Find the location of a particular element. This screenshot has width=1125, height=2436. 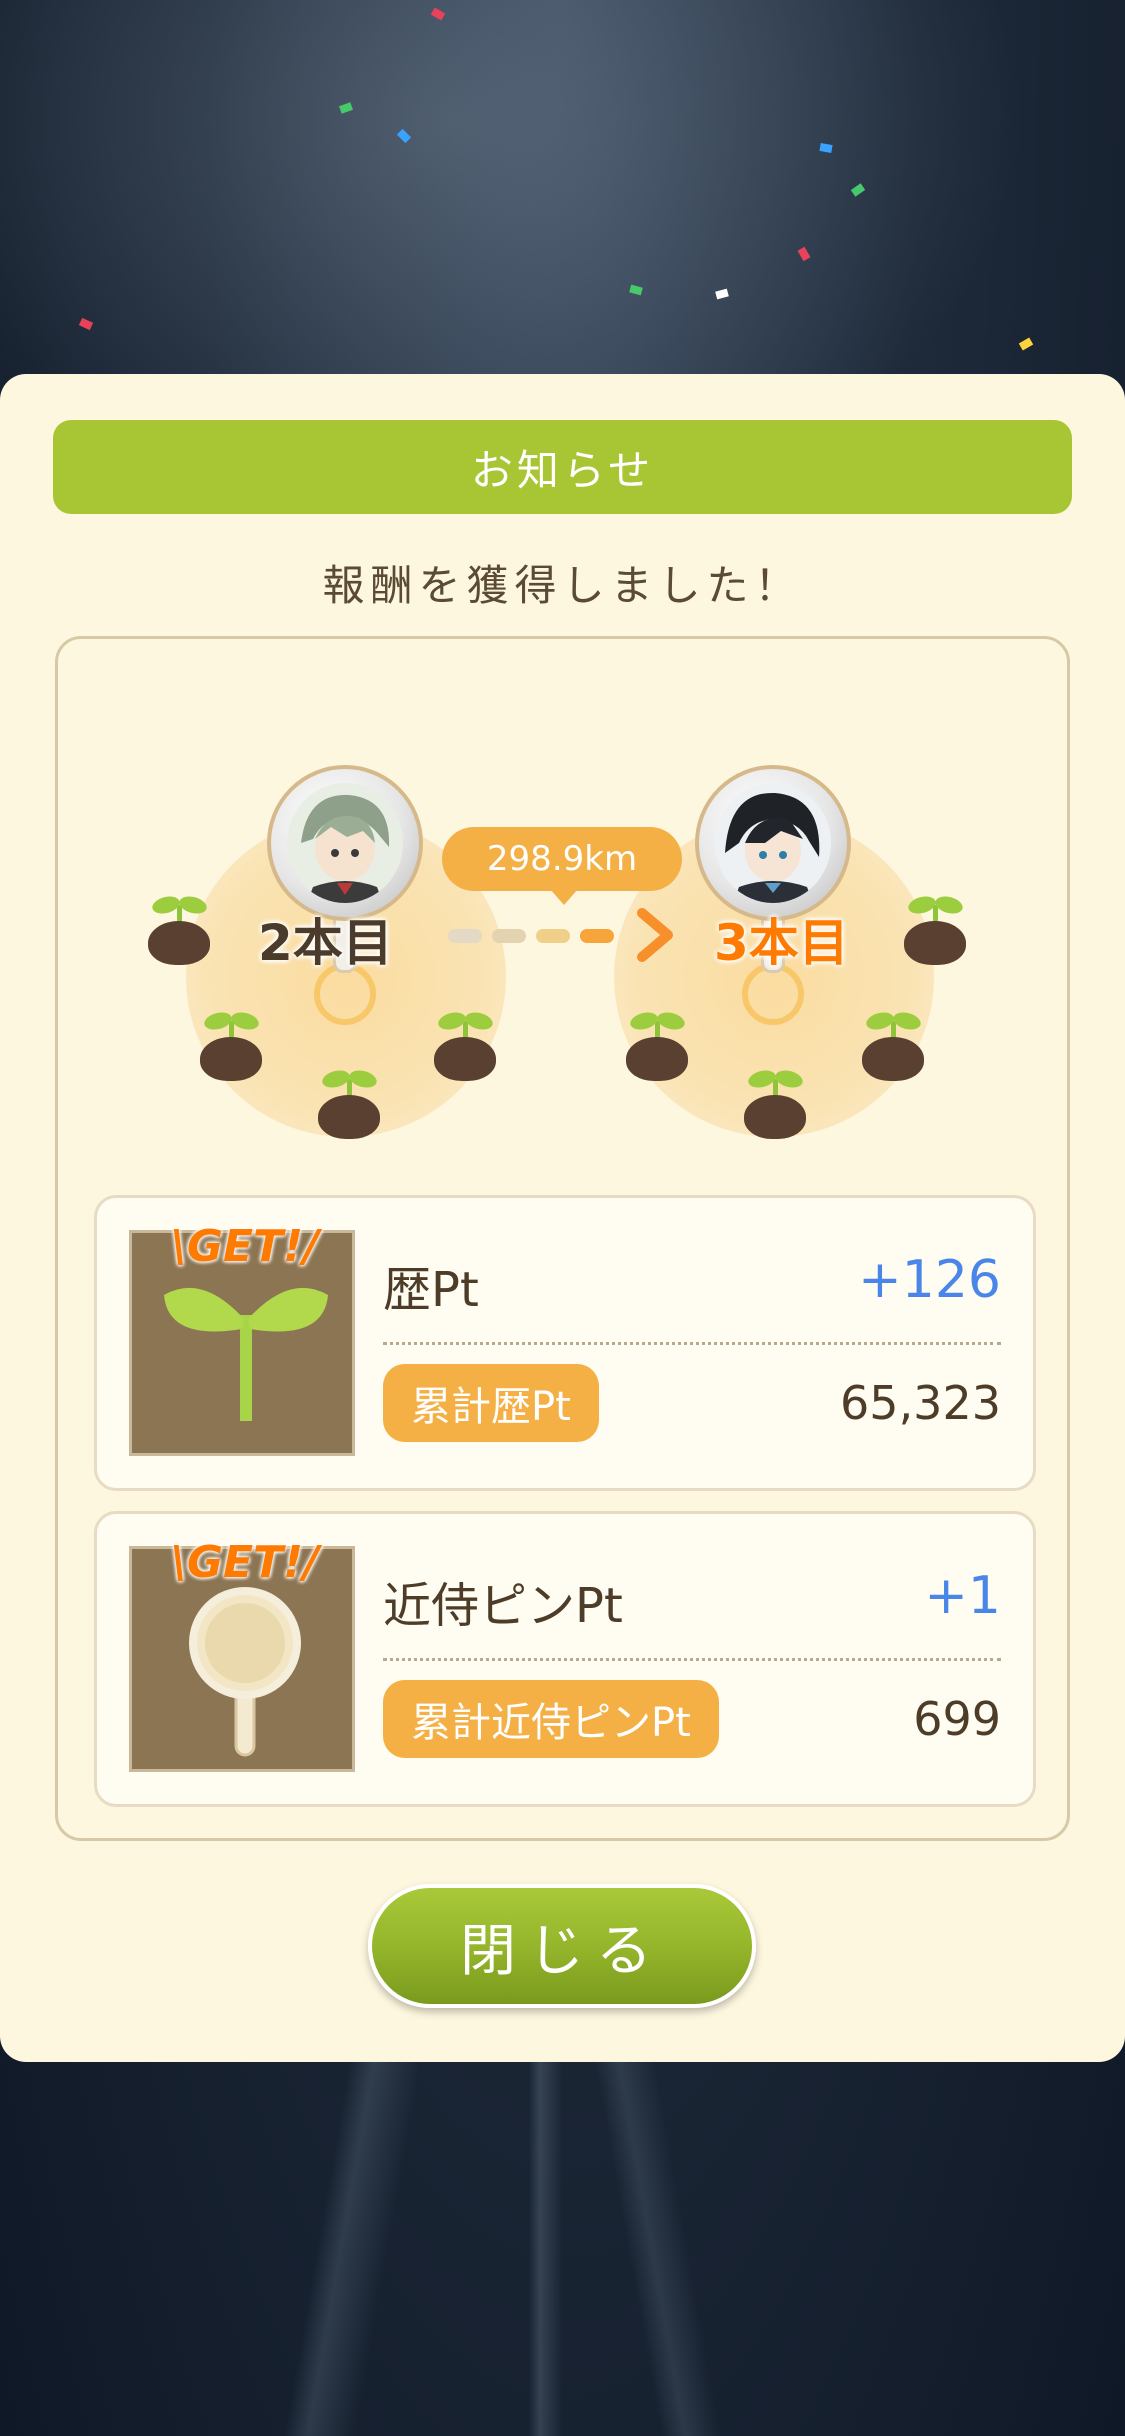

total-value: 699 is located at coordinates (957, 1719).